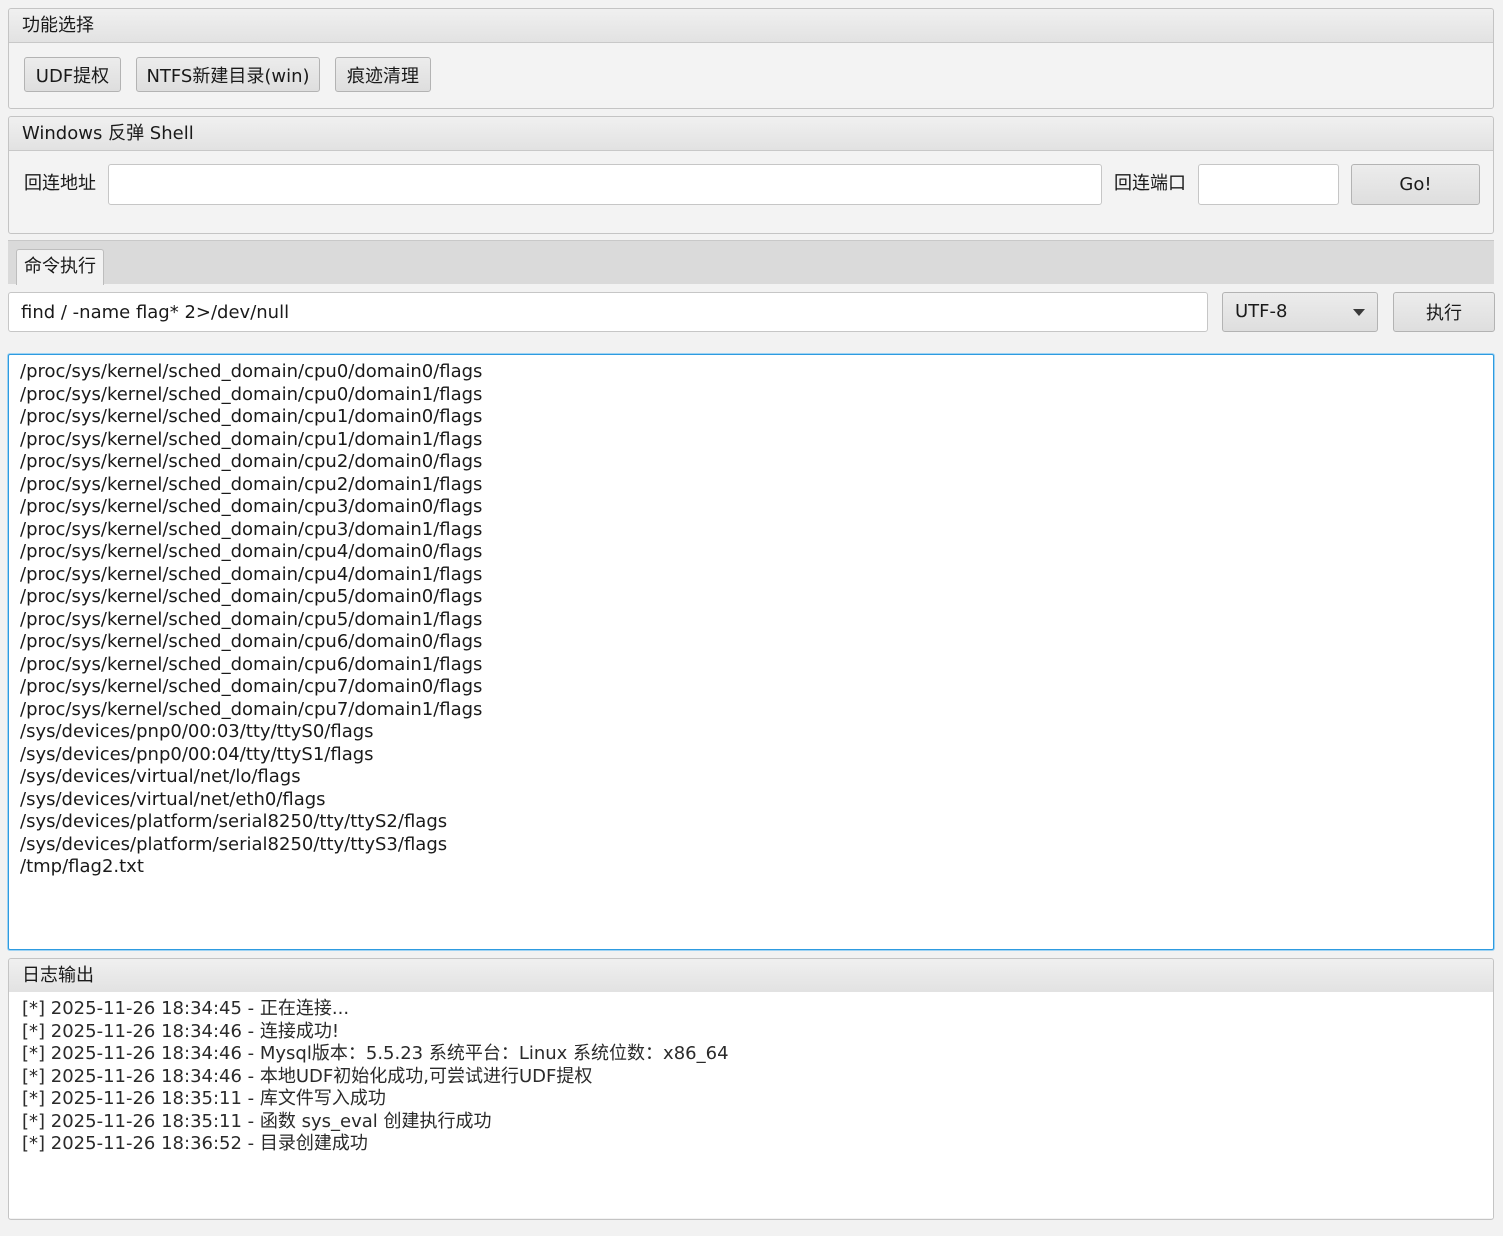 The width and height of the screenshot is (1503, 1236). Describe the element at coordinates (1300, 312) in the screenshot. I see `encoding-select: UTF-8` at that location.